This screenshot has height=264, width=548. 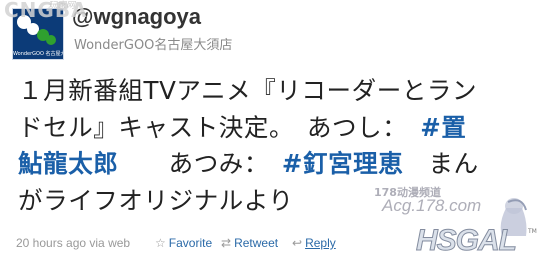 What do you see at coordinates (219, 127) in the screenshot?
I see `tweet-text-segment: ドセル』キャスト決定。 あつし：` at bounding box center [219, 127].